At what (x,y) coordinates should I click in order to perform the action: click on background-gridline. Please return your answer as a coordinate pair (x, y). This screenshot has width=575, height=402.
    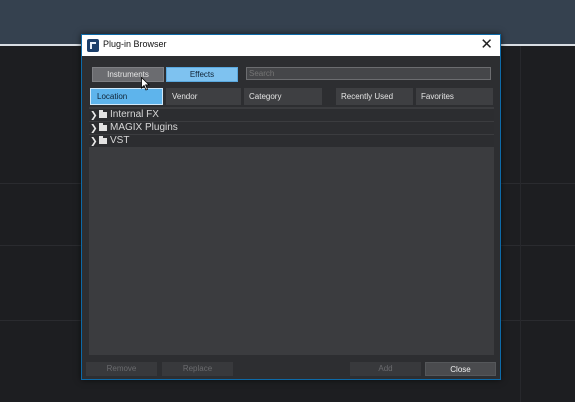
    Looking at the image, I should click on (520, 224).